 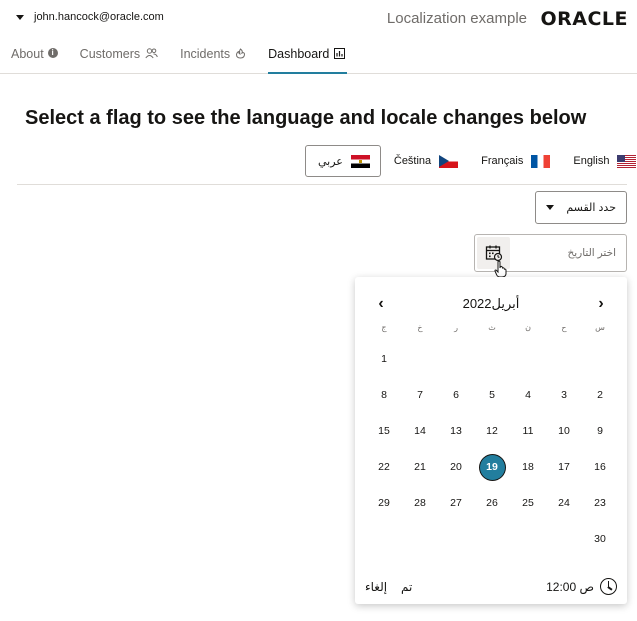 What do you see at coordinates (384, 467) in the screenshot?
I see `calendar-day: 22` at bounding box center [384, 467].